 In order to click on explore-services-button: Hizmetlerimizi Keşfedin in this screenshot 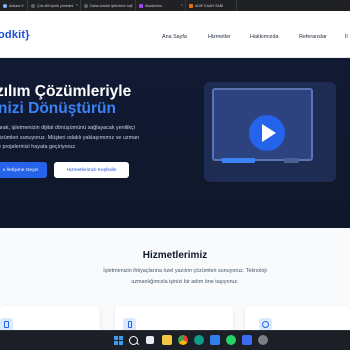, I will do `click(91, 170)`.